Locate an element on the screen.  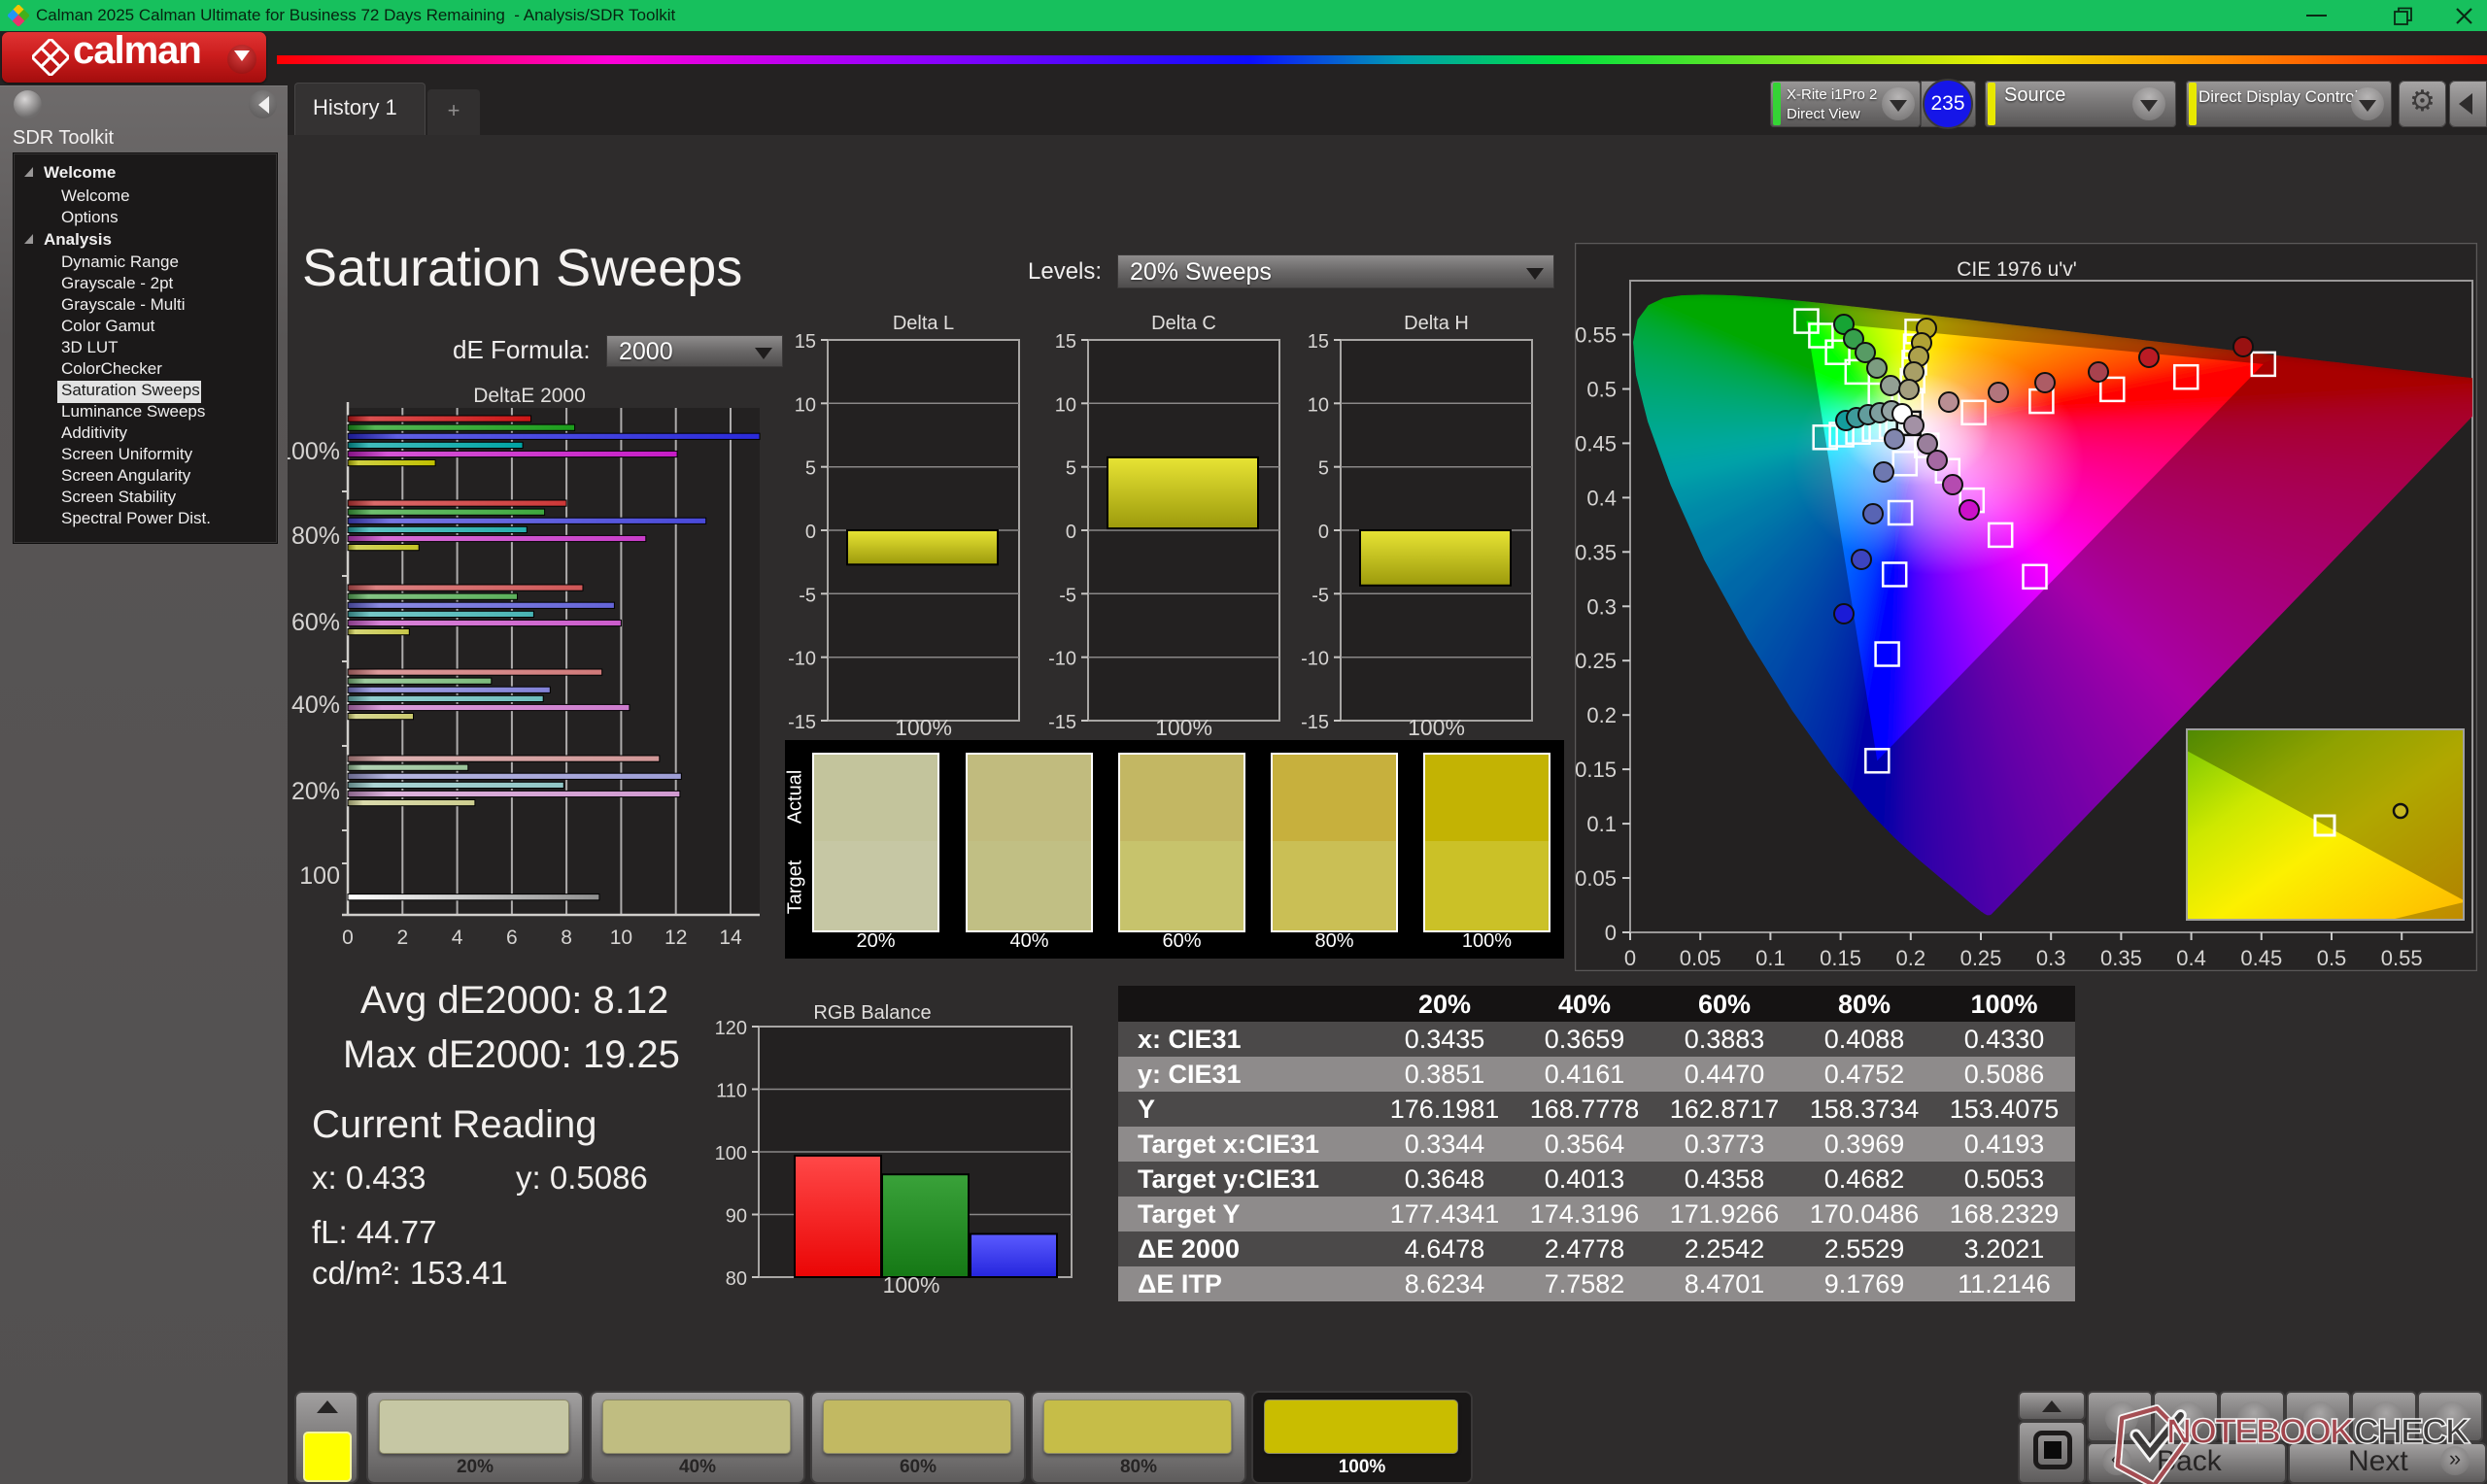
svg-text: RGB Balance is located at coordinates (872, 1013).